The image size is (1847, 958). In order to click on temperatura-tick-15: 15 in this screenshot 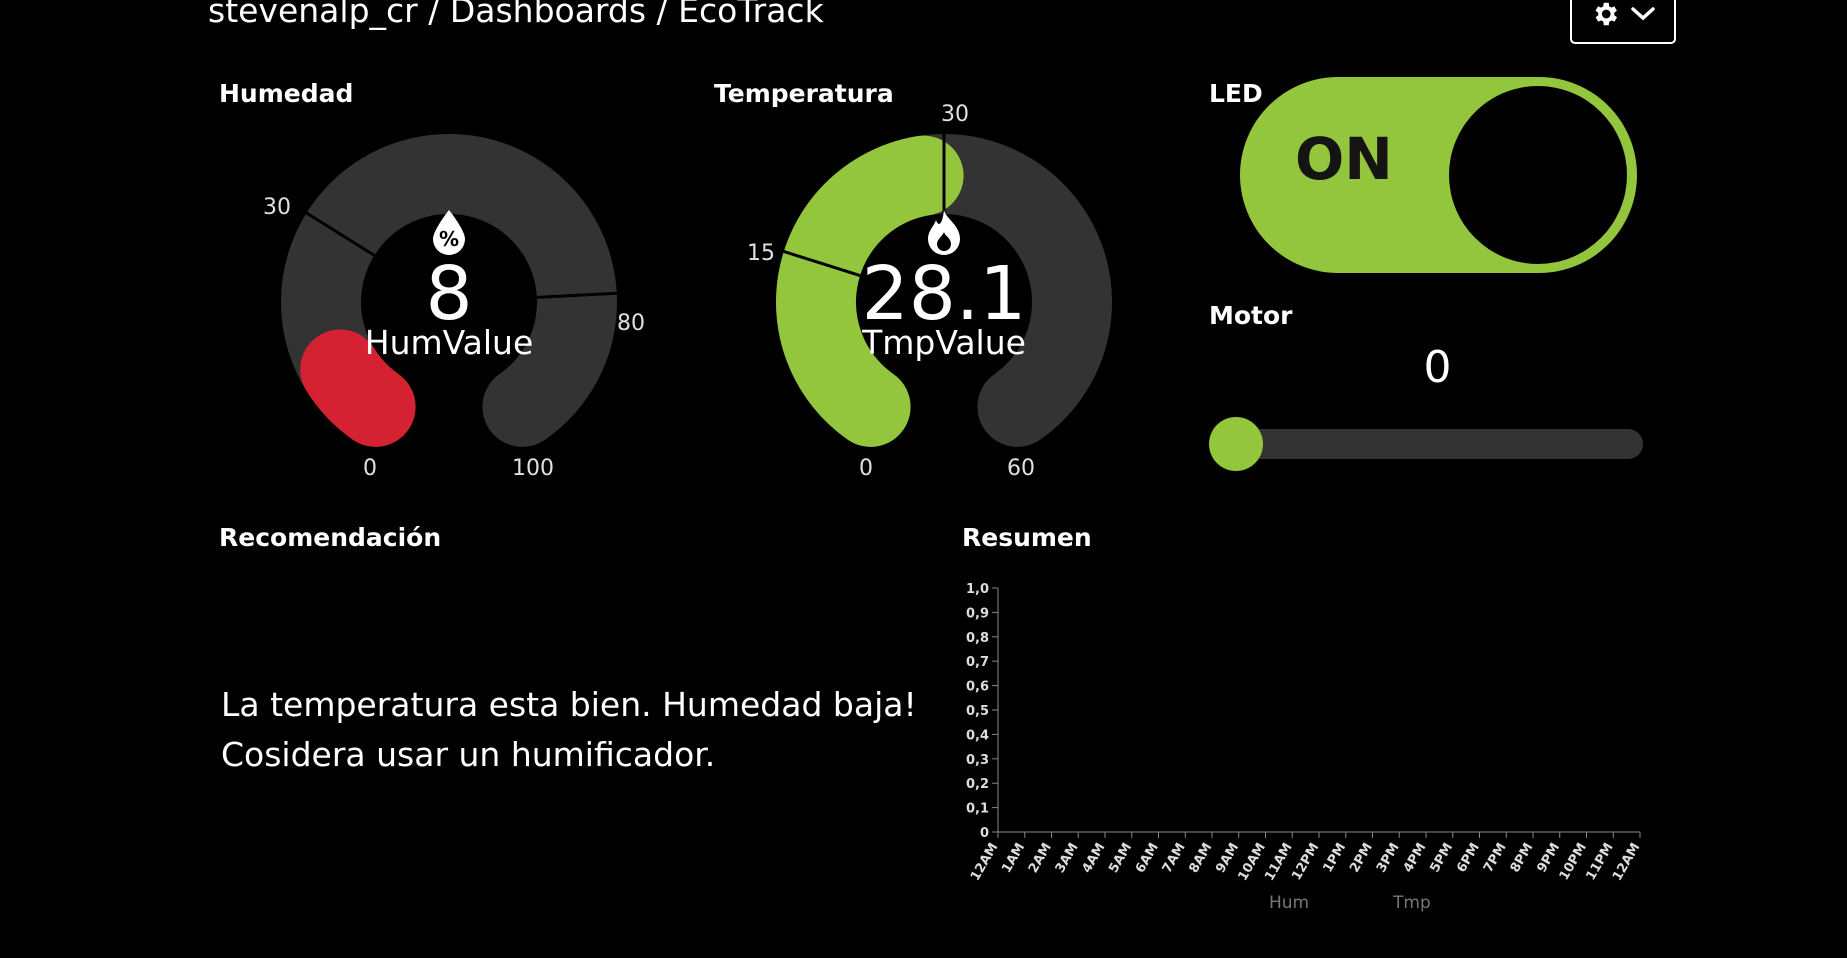, I will do `click(761, 253)`.